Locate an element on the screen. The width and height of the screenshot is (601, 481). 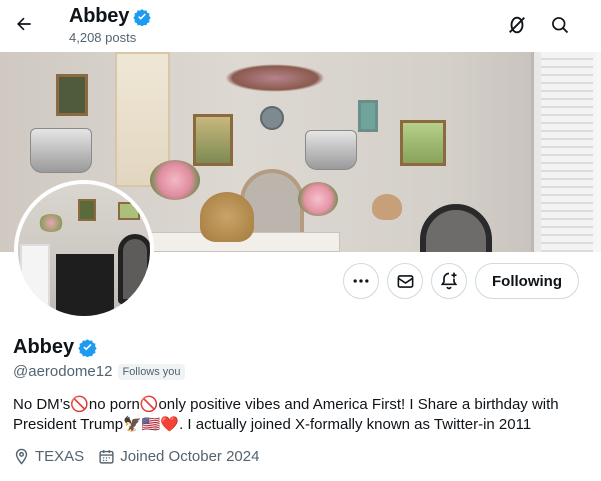
banner-wheat-bouquet is located at coordinates (227, 217).